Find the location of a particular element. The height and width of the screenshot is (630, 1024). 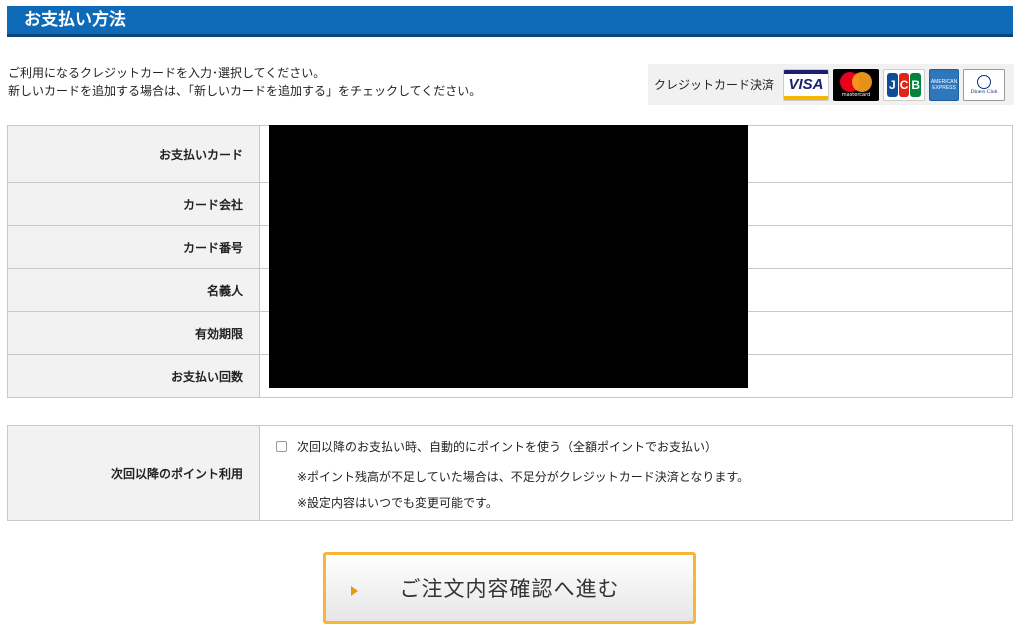

proceed-to-confirm-button: ご注文内容確認へ進む is located at coordinates (509, 588).